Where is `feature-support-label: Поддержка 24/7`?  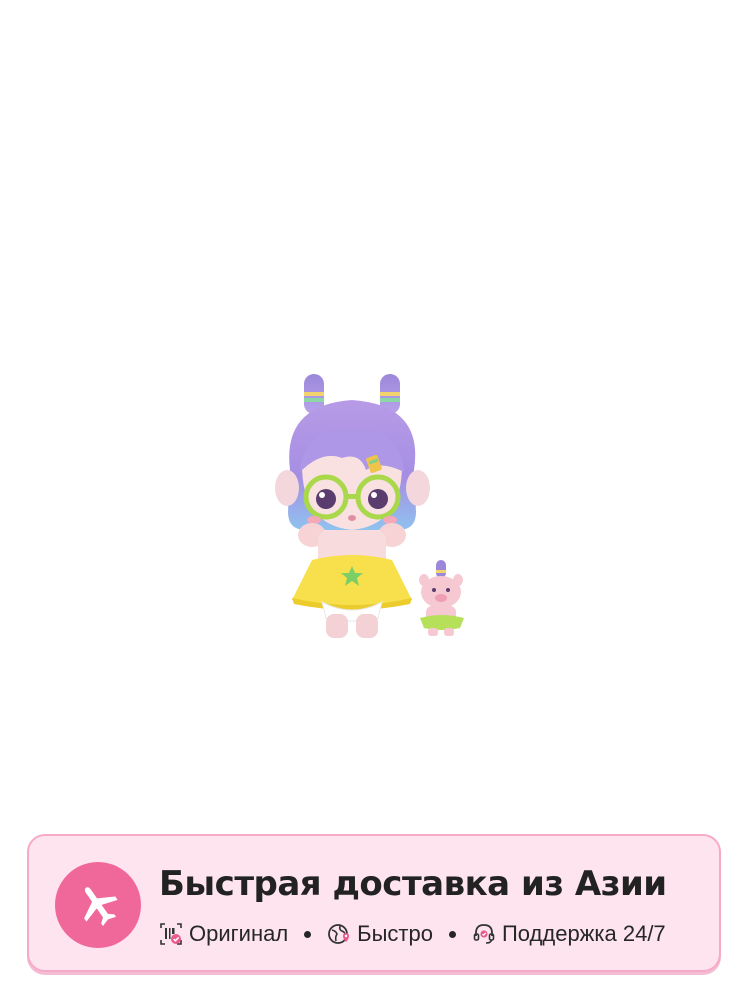
feature-support-label: Поддержка 24/7 is located at coordinates (583, 933).